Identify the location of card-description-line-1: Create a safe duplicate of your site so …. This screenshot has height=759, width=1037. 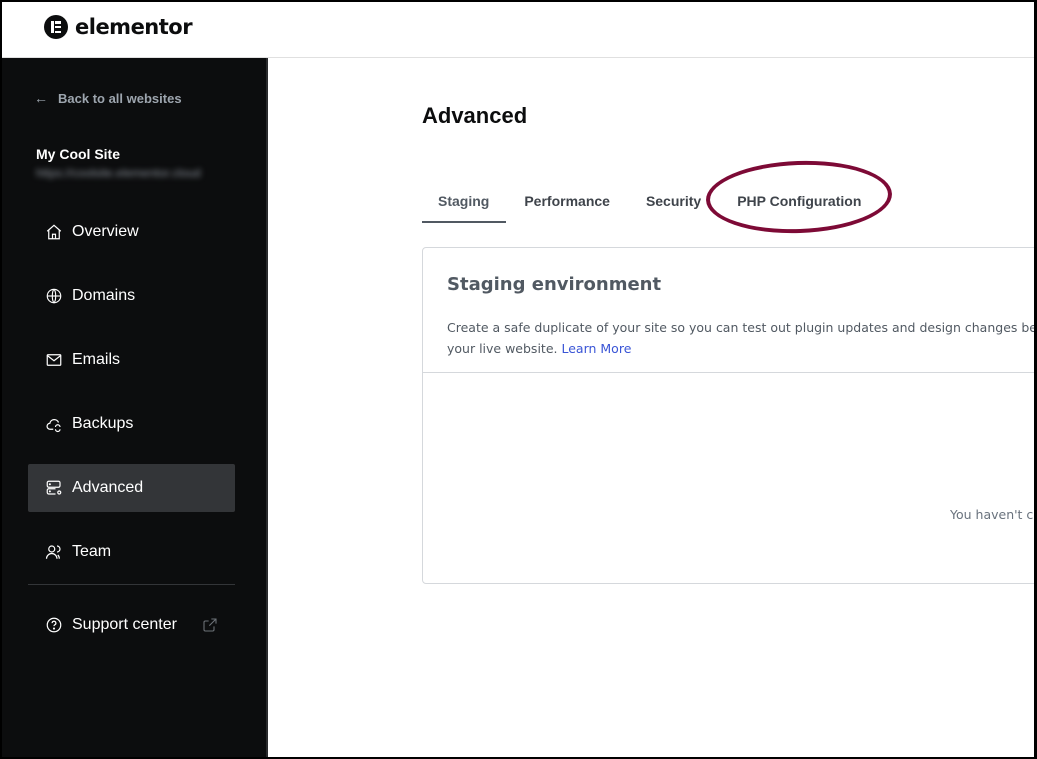
(740, 327).